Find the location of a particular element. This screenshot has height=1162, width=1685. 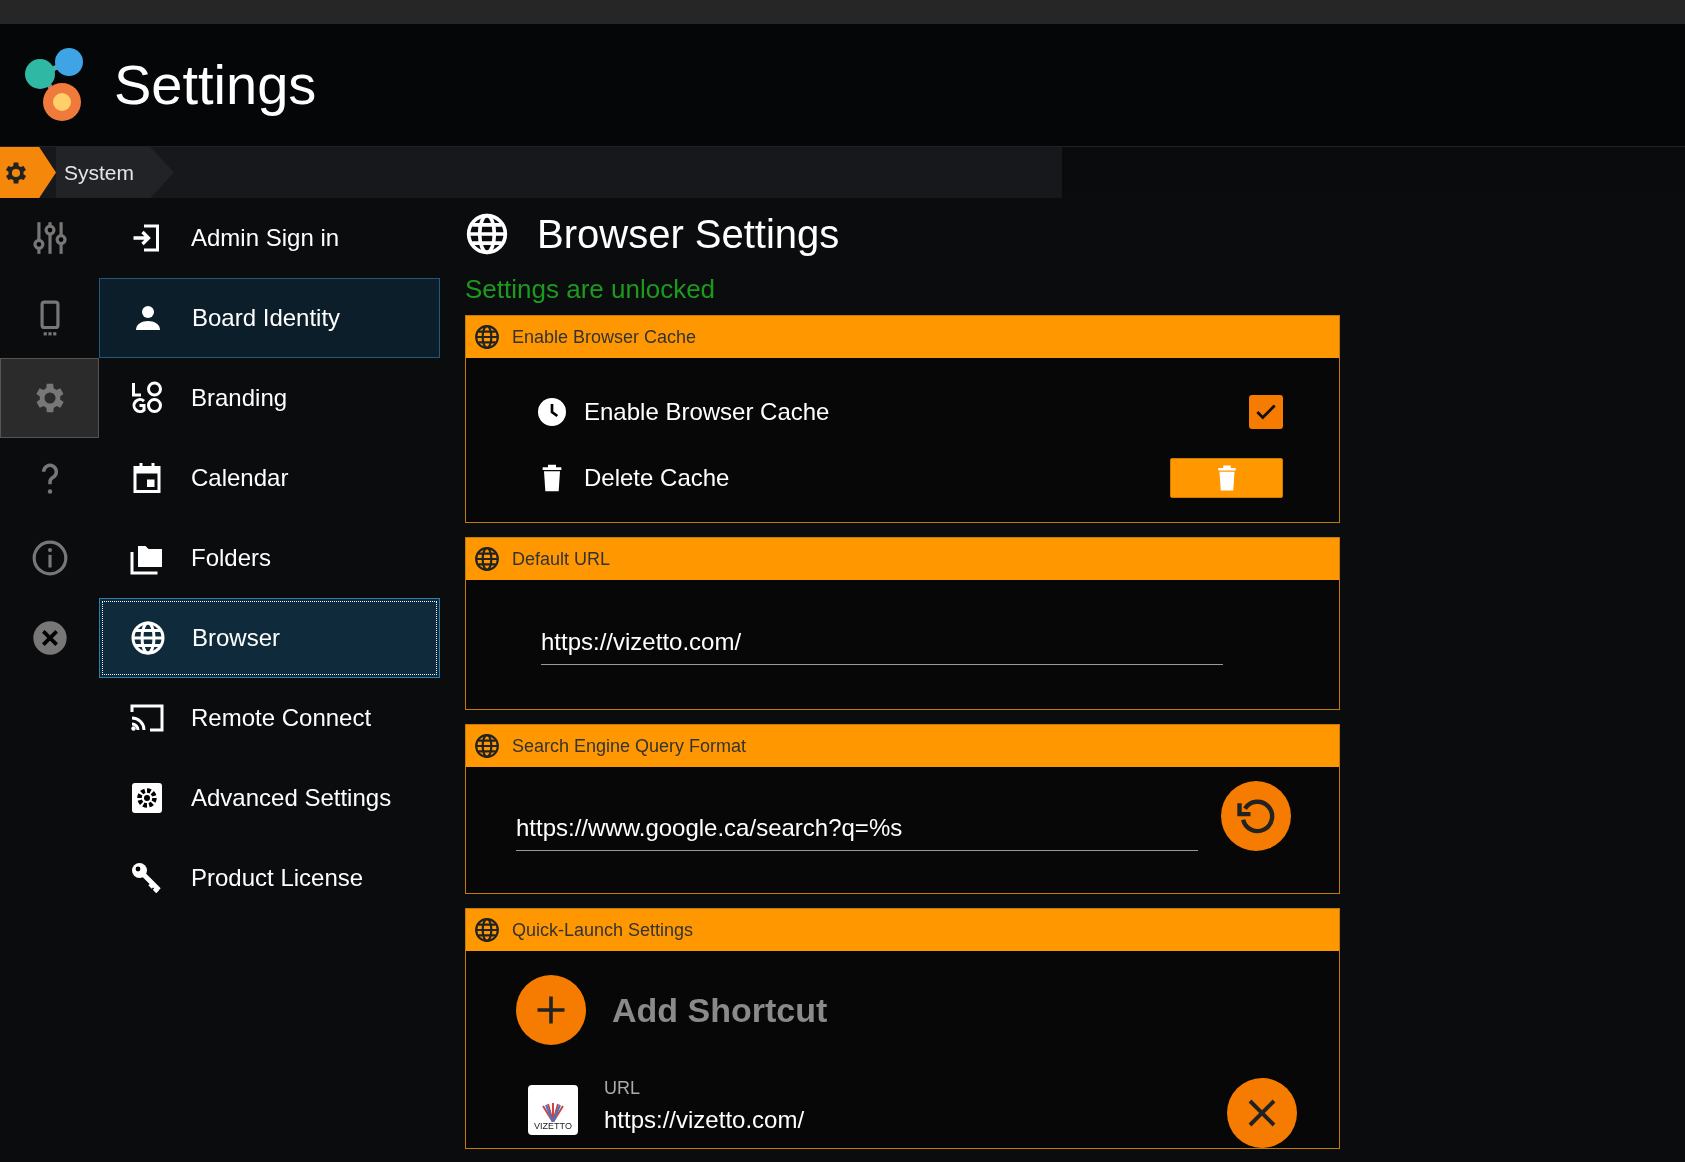

breadcrumb-home is located at coordinates (28, 172).